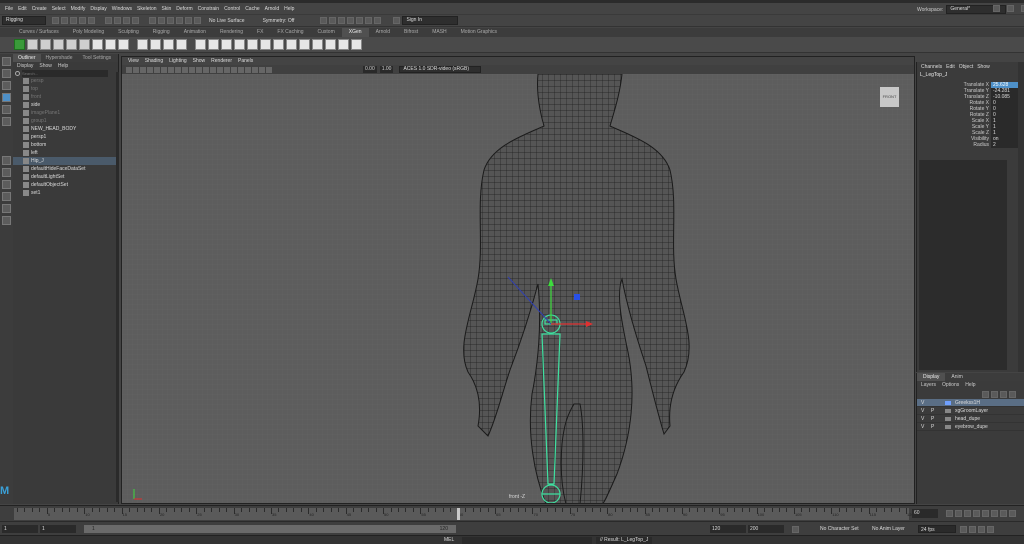 The height and width of the screenshot is (544, 1024). Describe the element at coordinates (970, 403) in the screenshot. I see `layer-row: V Greekss1H` at that location.